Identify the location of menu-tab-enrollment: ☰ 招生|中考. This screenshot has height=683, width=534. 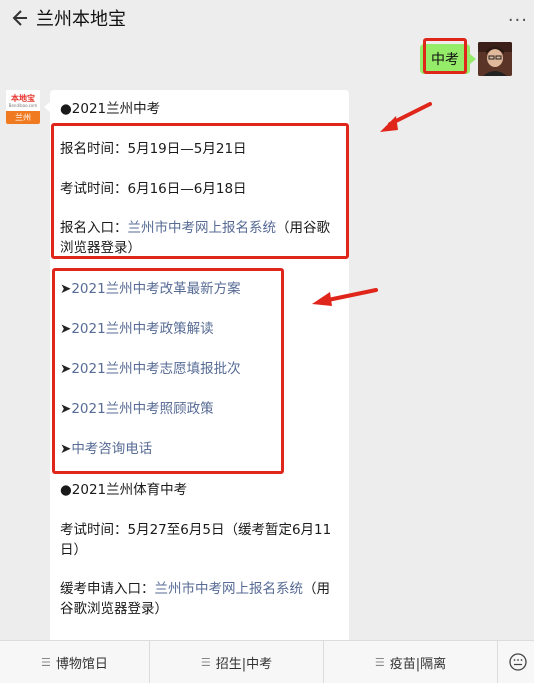
(236, 662).